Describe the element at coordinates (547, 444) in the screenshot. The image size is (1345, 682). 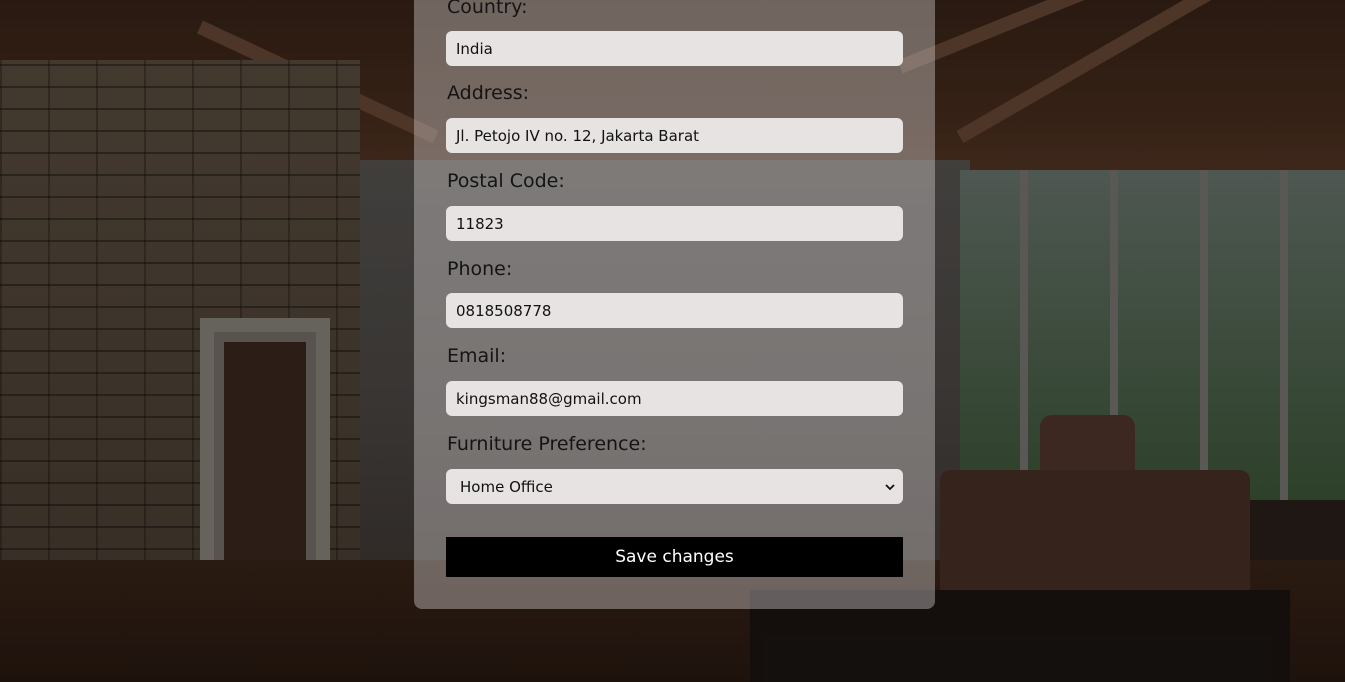
I see `furniture-preference-label: Furniture Preference:` at that location.